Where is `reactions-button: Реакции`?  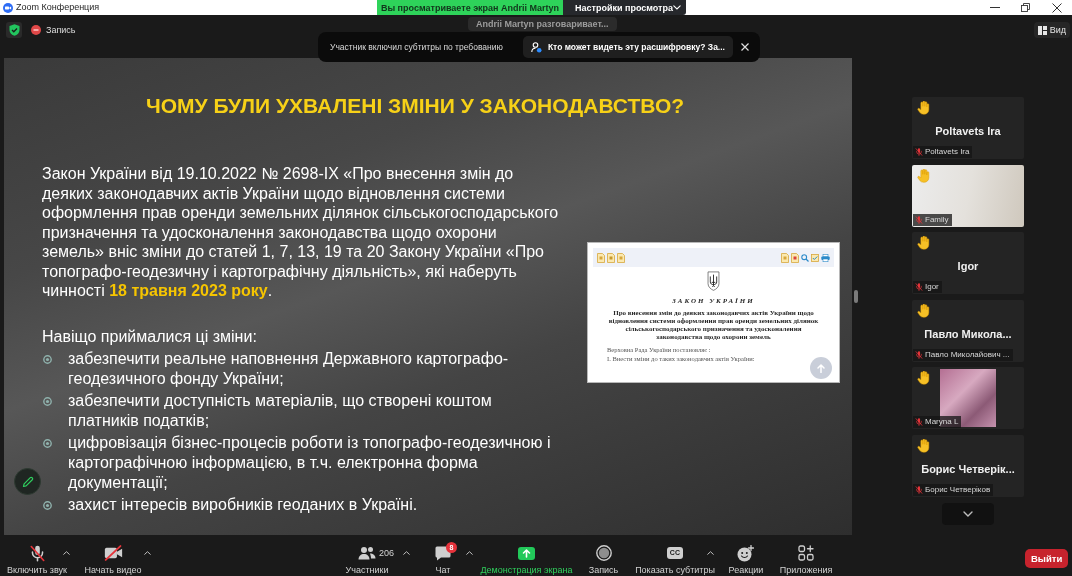 reactions-button: Реакции is located at coordinates (746, 555).